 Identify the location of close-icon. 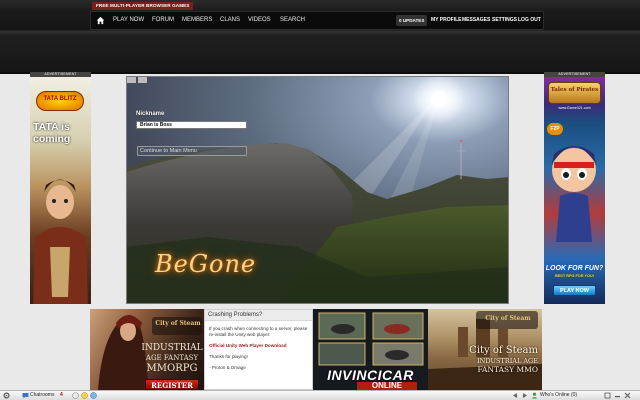
(627, 395).